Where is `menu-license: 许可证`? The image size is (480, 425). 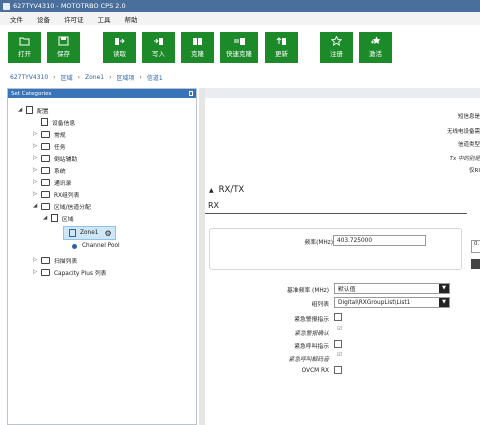
menu-license: 许可证 is located at coordinates (74, 19).